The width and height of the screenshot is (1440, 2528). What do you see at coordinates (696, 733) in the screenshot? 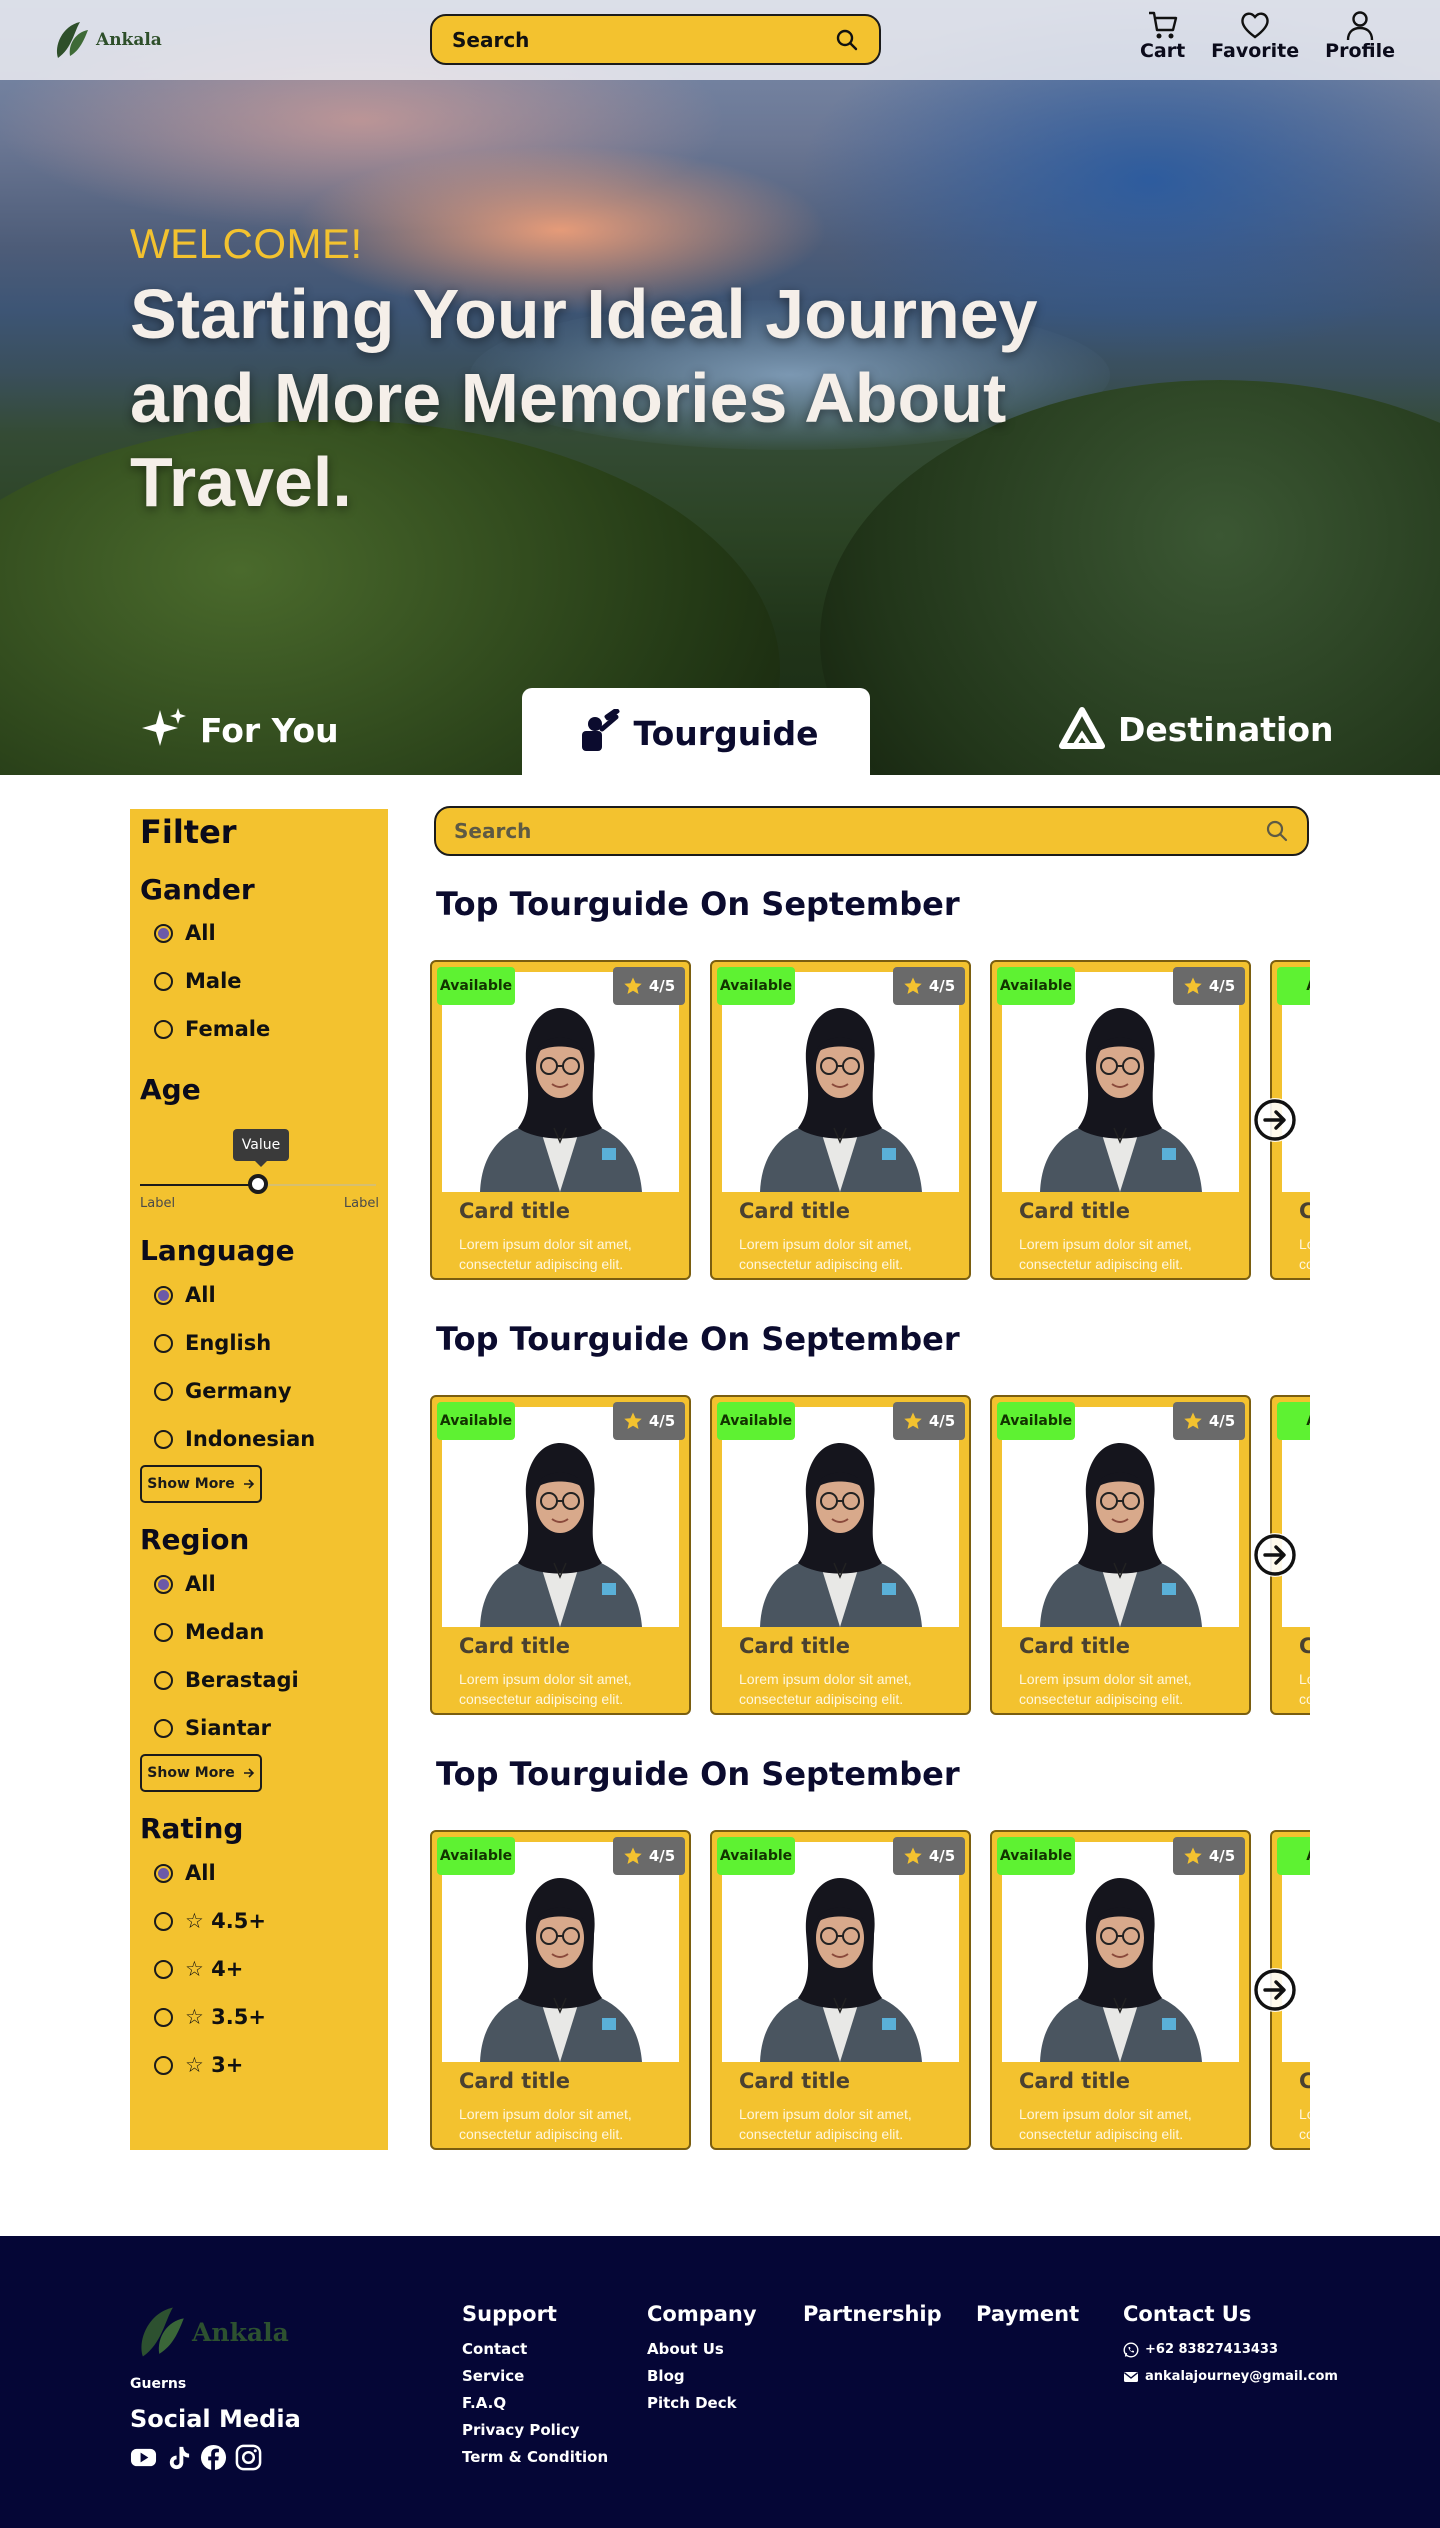
I see `tab-tourguide: Tourguide` at bounding box center [696, 733].